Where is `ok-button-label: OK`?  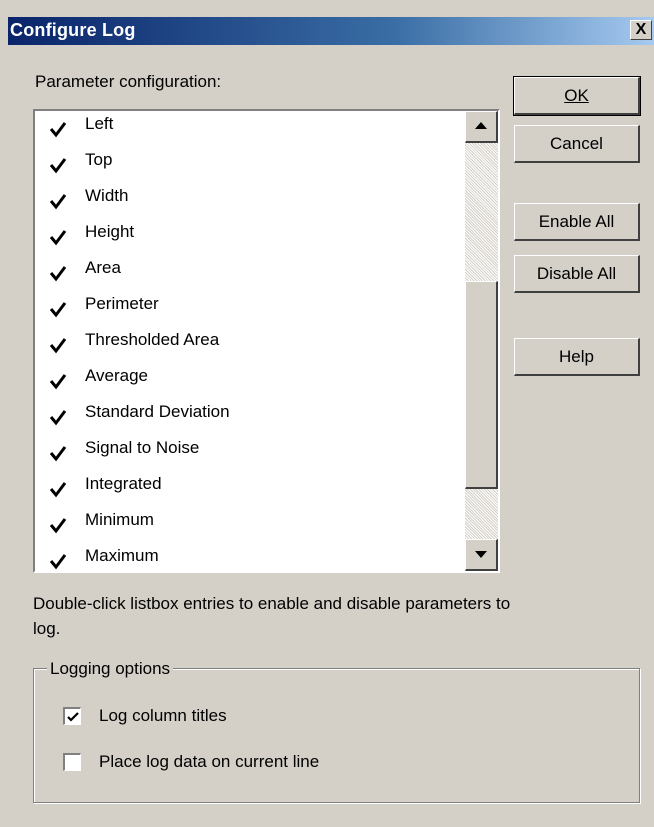
ok-button-label: OK is located at coordinates (576, 95).